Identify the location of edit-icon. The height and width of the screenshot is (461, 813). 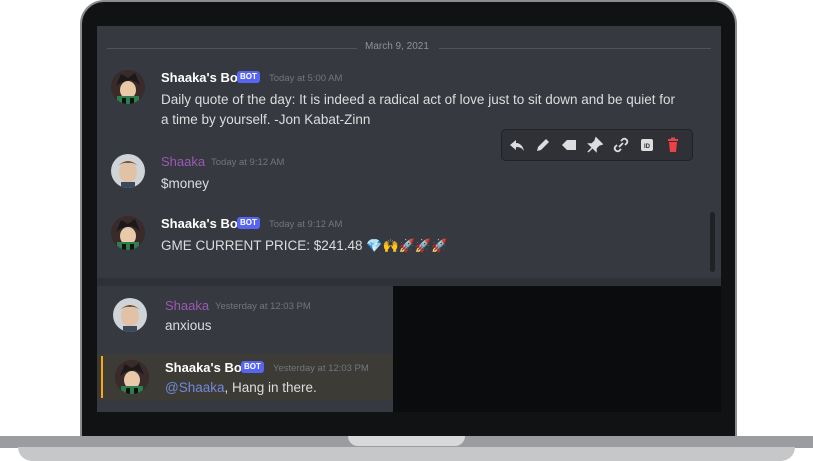
(543, 145).